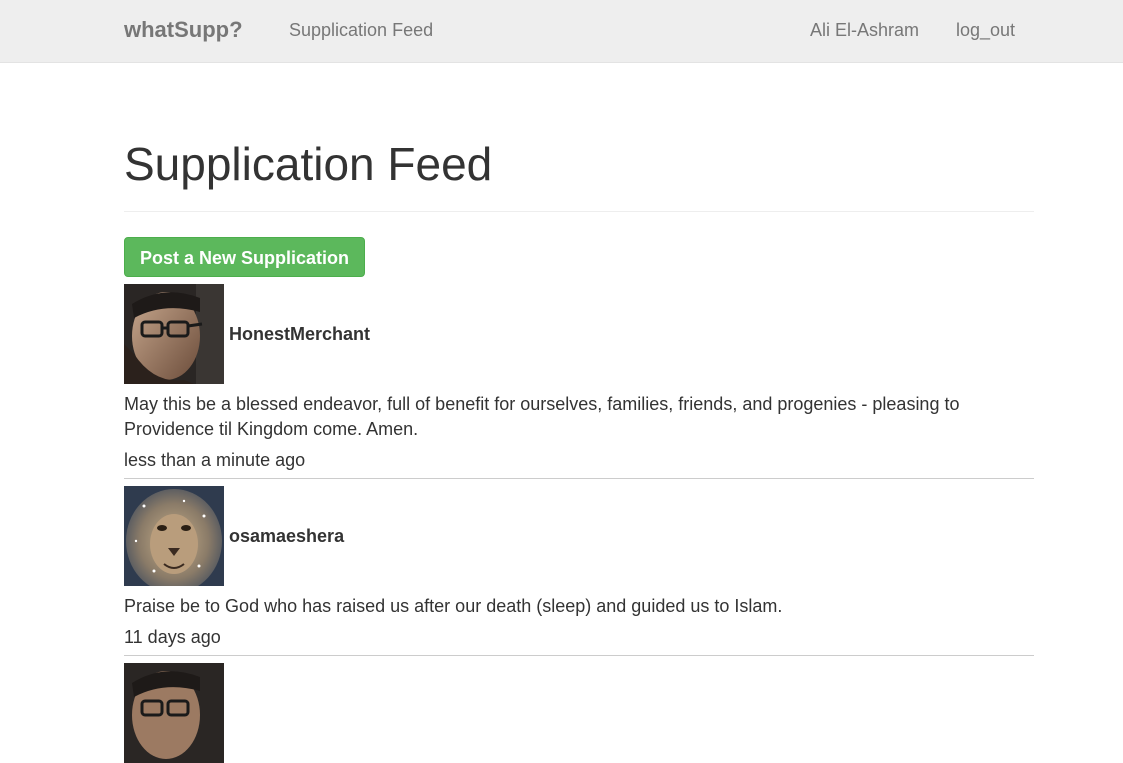 The width and height of the screenshot is (1123, 763). What do you see at coordinates (308, 164) in the screenshot?
I see `page-title: Supplication Feed` at bounding box center [308, 164].